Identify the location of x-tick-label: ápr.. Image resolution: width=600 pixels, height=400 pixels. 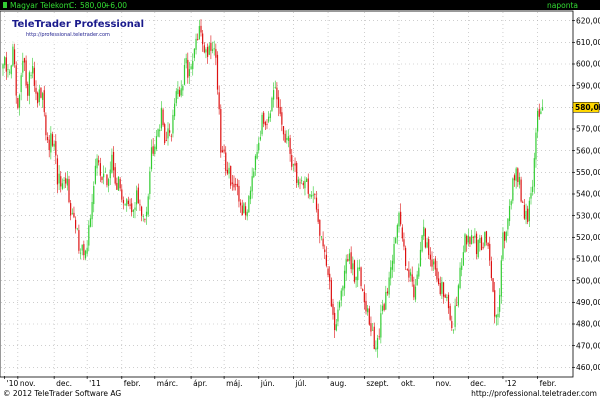
(200, 383).